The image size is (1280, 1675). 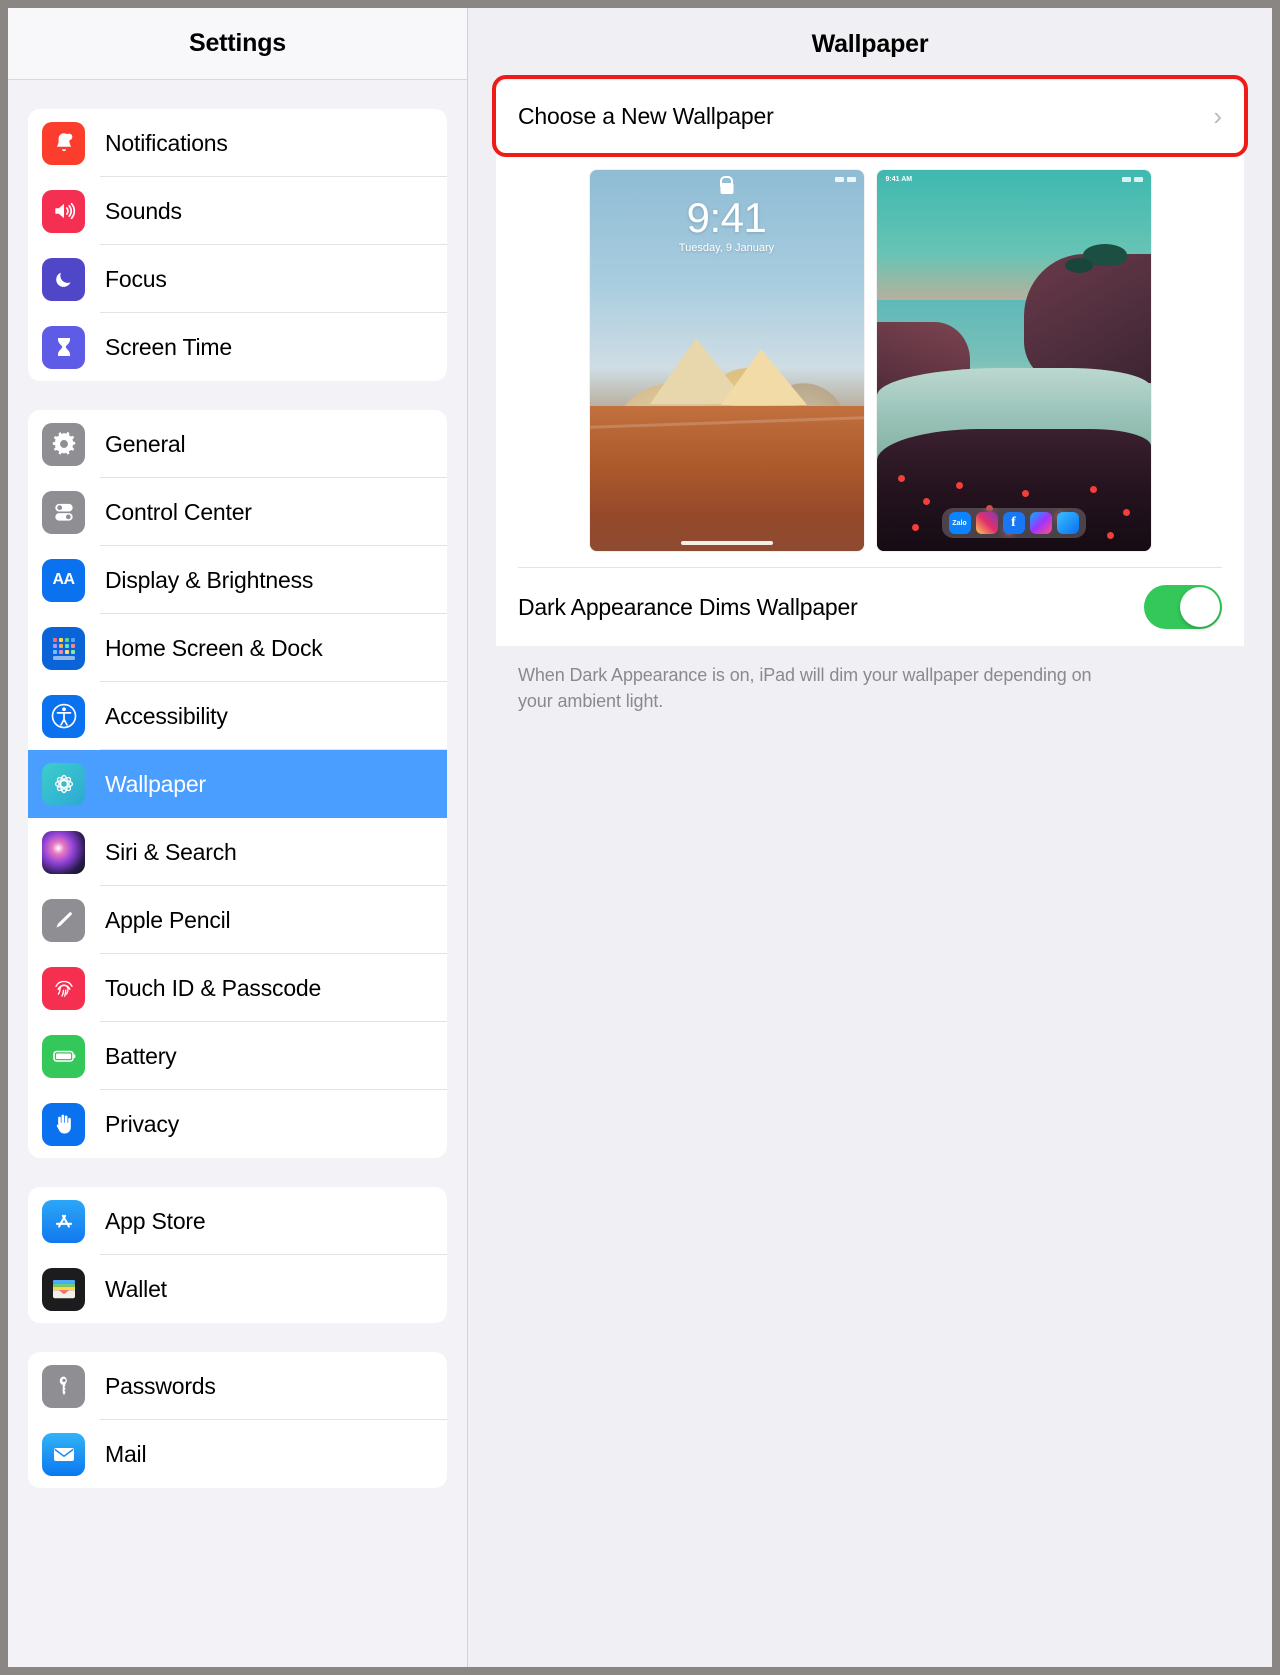 I want to click on sidebar-item-label: Wallpaper, so click(x=155, y=783).